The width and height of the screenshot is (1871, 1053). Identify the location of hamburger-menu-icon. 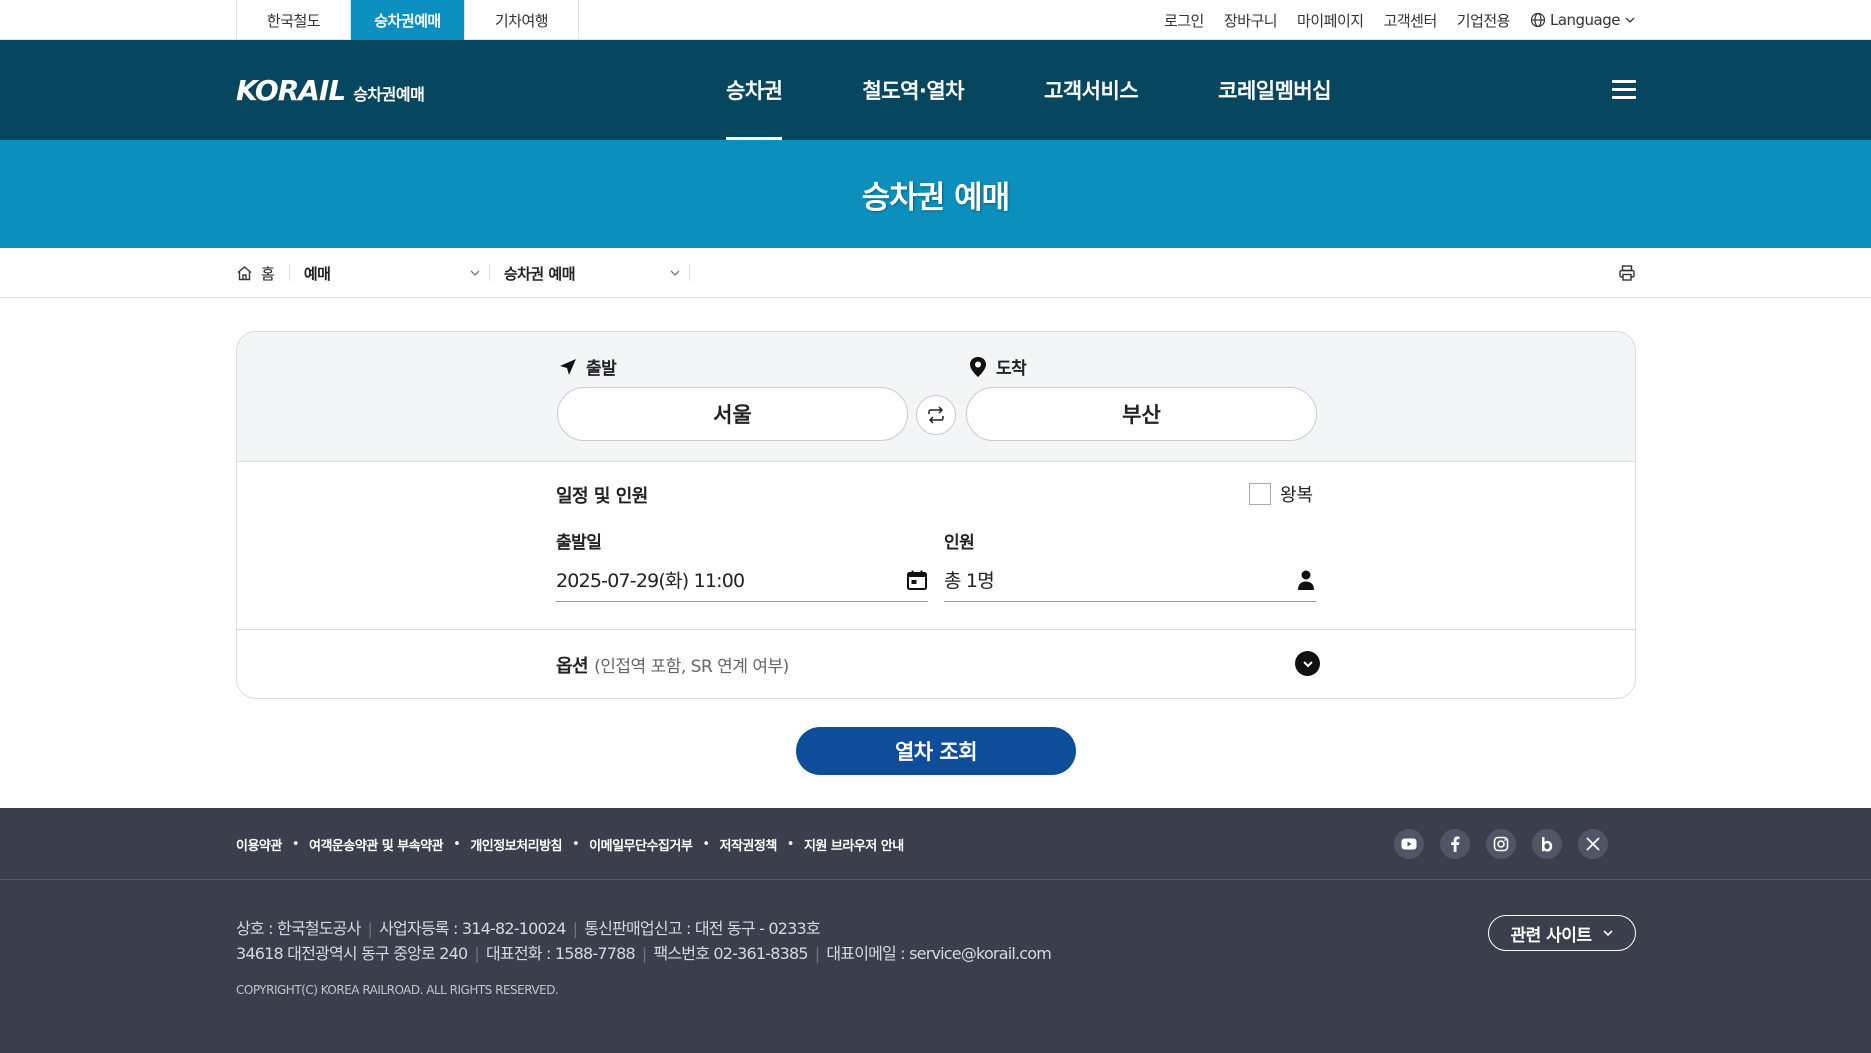
(1624, 90).